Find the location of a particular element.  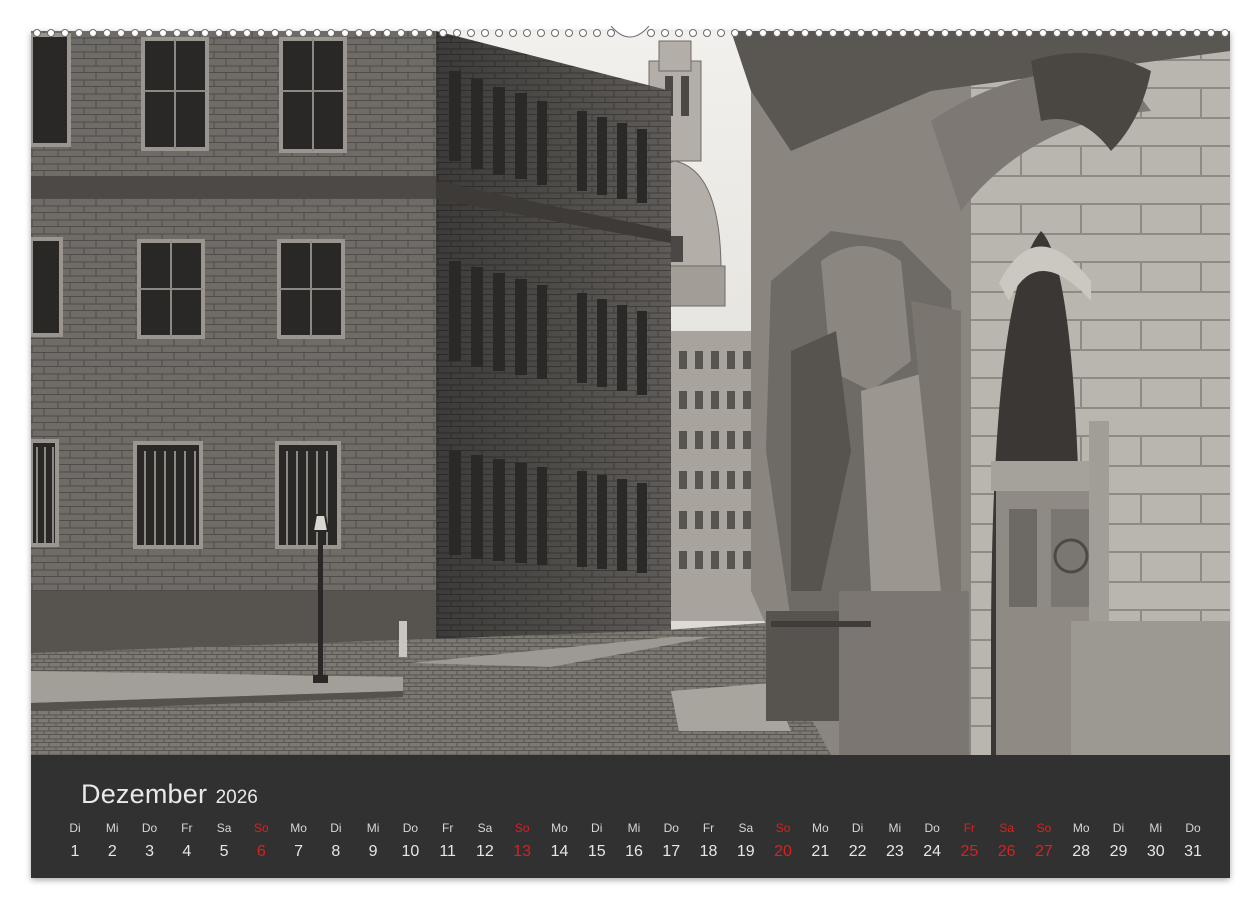

day-number: 9 is located at coordinates (373, 851).